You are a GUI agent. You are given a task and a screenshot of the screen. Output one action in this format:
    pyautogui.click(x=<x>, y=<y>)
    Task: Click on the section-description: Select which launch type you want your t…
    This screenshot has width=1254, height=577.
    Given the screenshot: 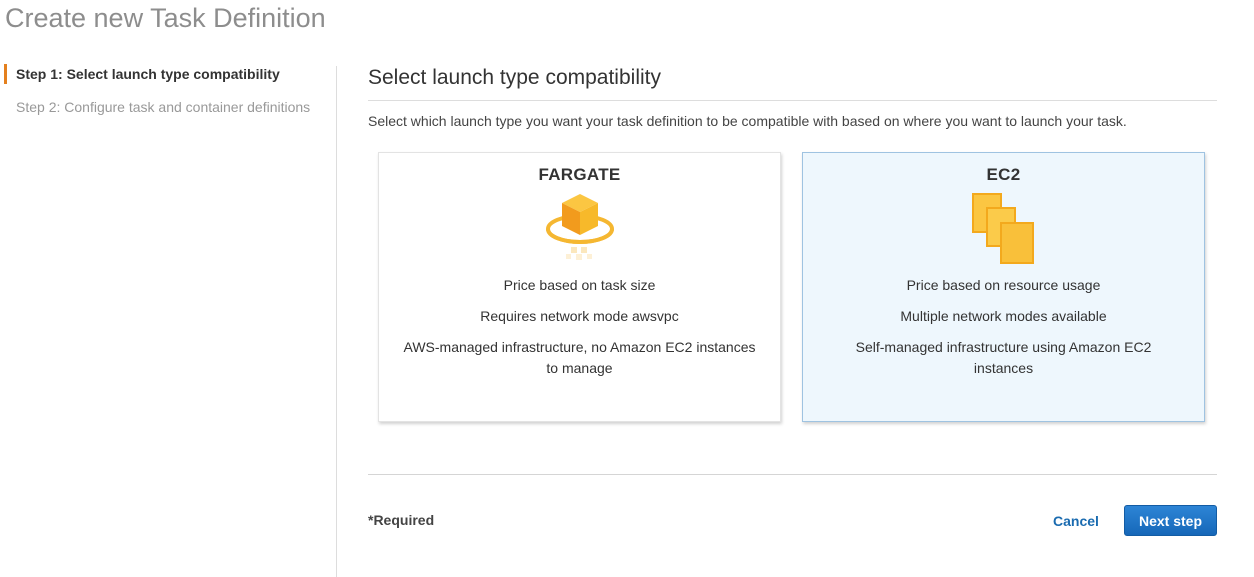 What is the action you would take?
    pyautogui.click(x=747, y=121)
    